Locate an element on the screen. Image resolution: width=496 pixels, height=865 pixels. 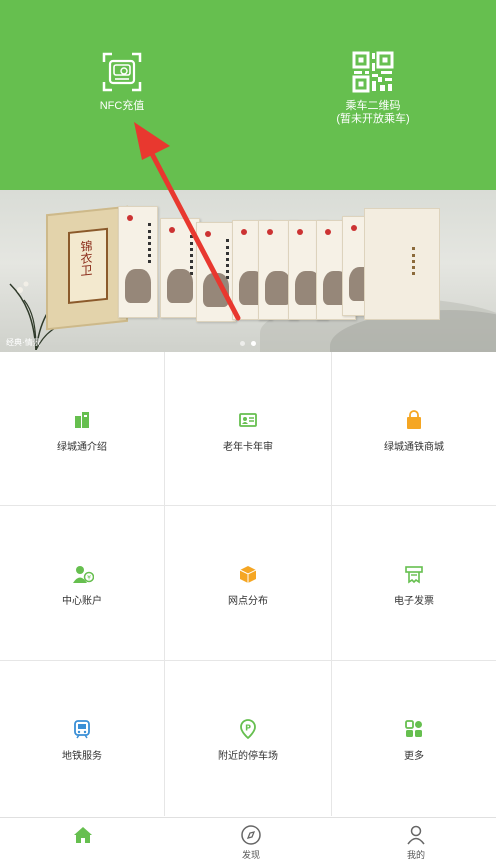
grid-item-label: 绿城通铁商城 is located at coordinates (414, 447).